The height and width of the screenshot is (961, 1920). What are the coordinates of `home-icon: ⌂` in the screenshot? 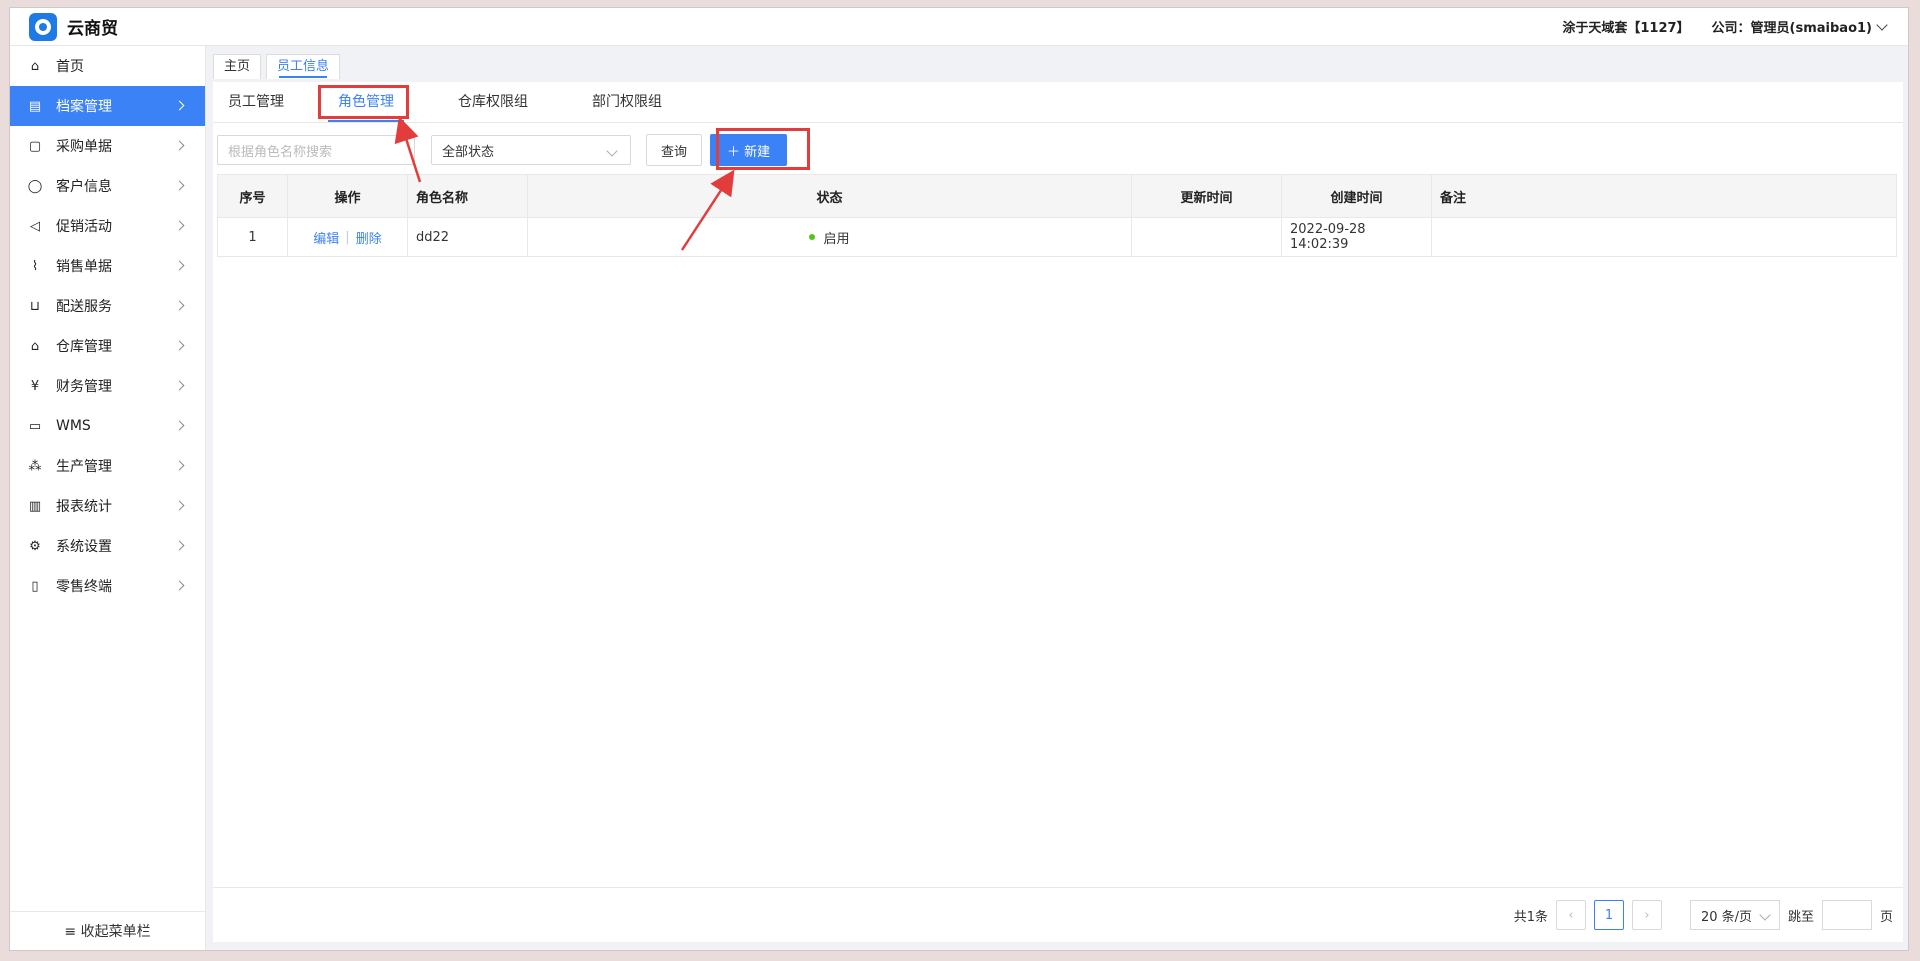 It's located at (35, 66).